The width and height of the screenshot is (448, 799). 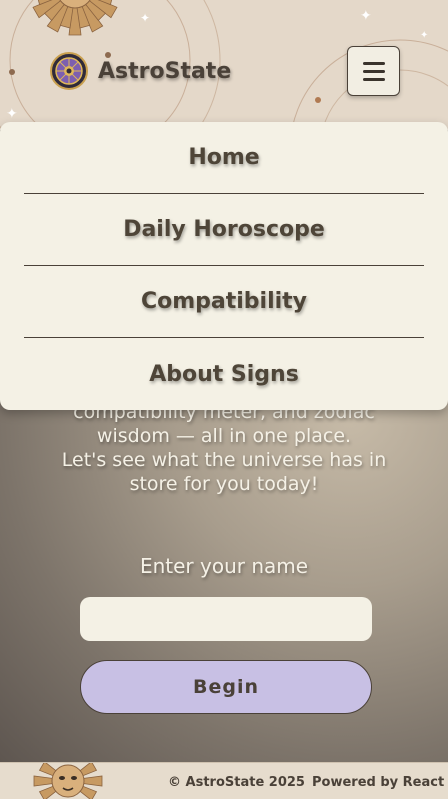 I want to click on intro-line: Let's see what the universe has in, so click(x=224, y=460).